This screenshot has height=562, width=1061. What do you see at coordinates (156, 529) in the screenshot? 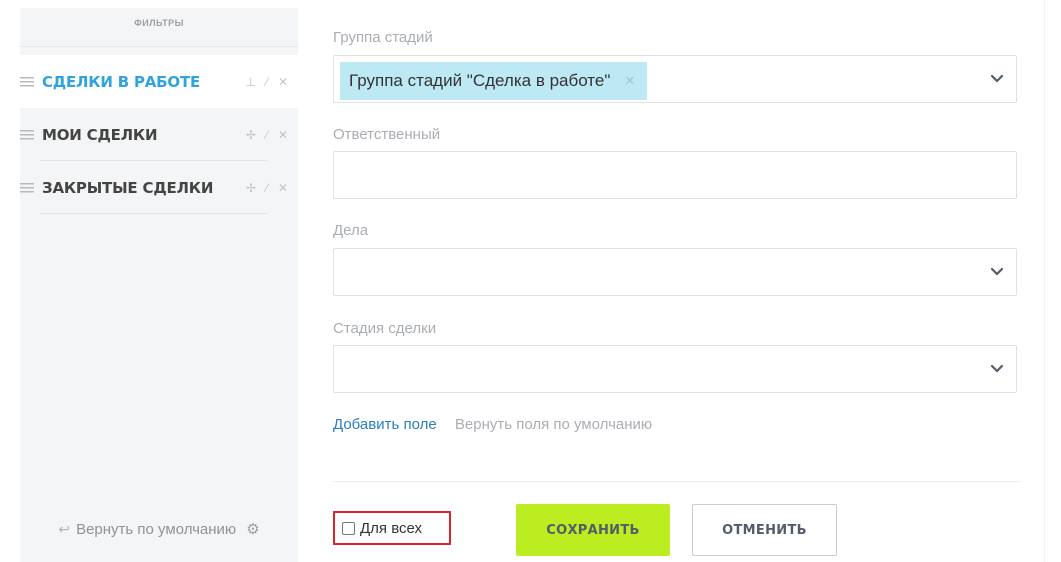
I see `reset-to-default-label: Вернуть по умолчанию` at bounding box center [156, 529].